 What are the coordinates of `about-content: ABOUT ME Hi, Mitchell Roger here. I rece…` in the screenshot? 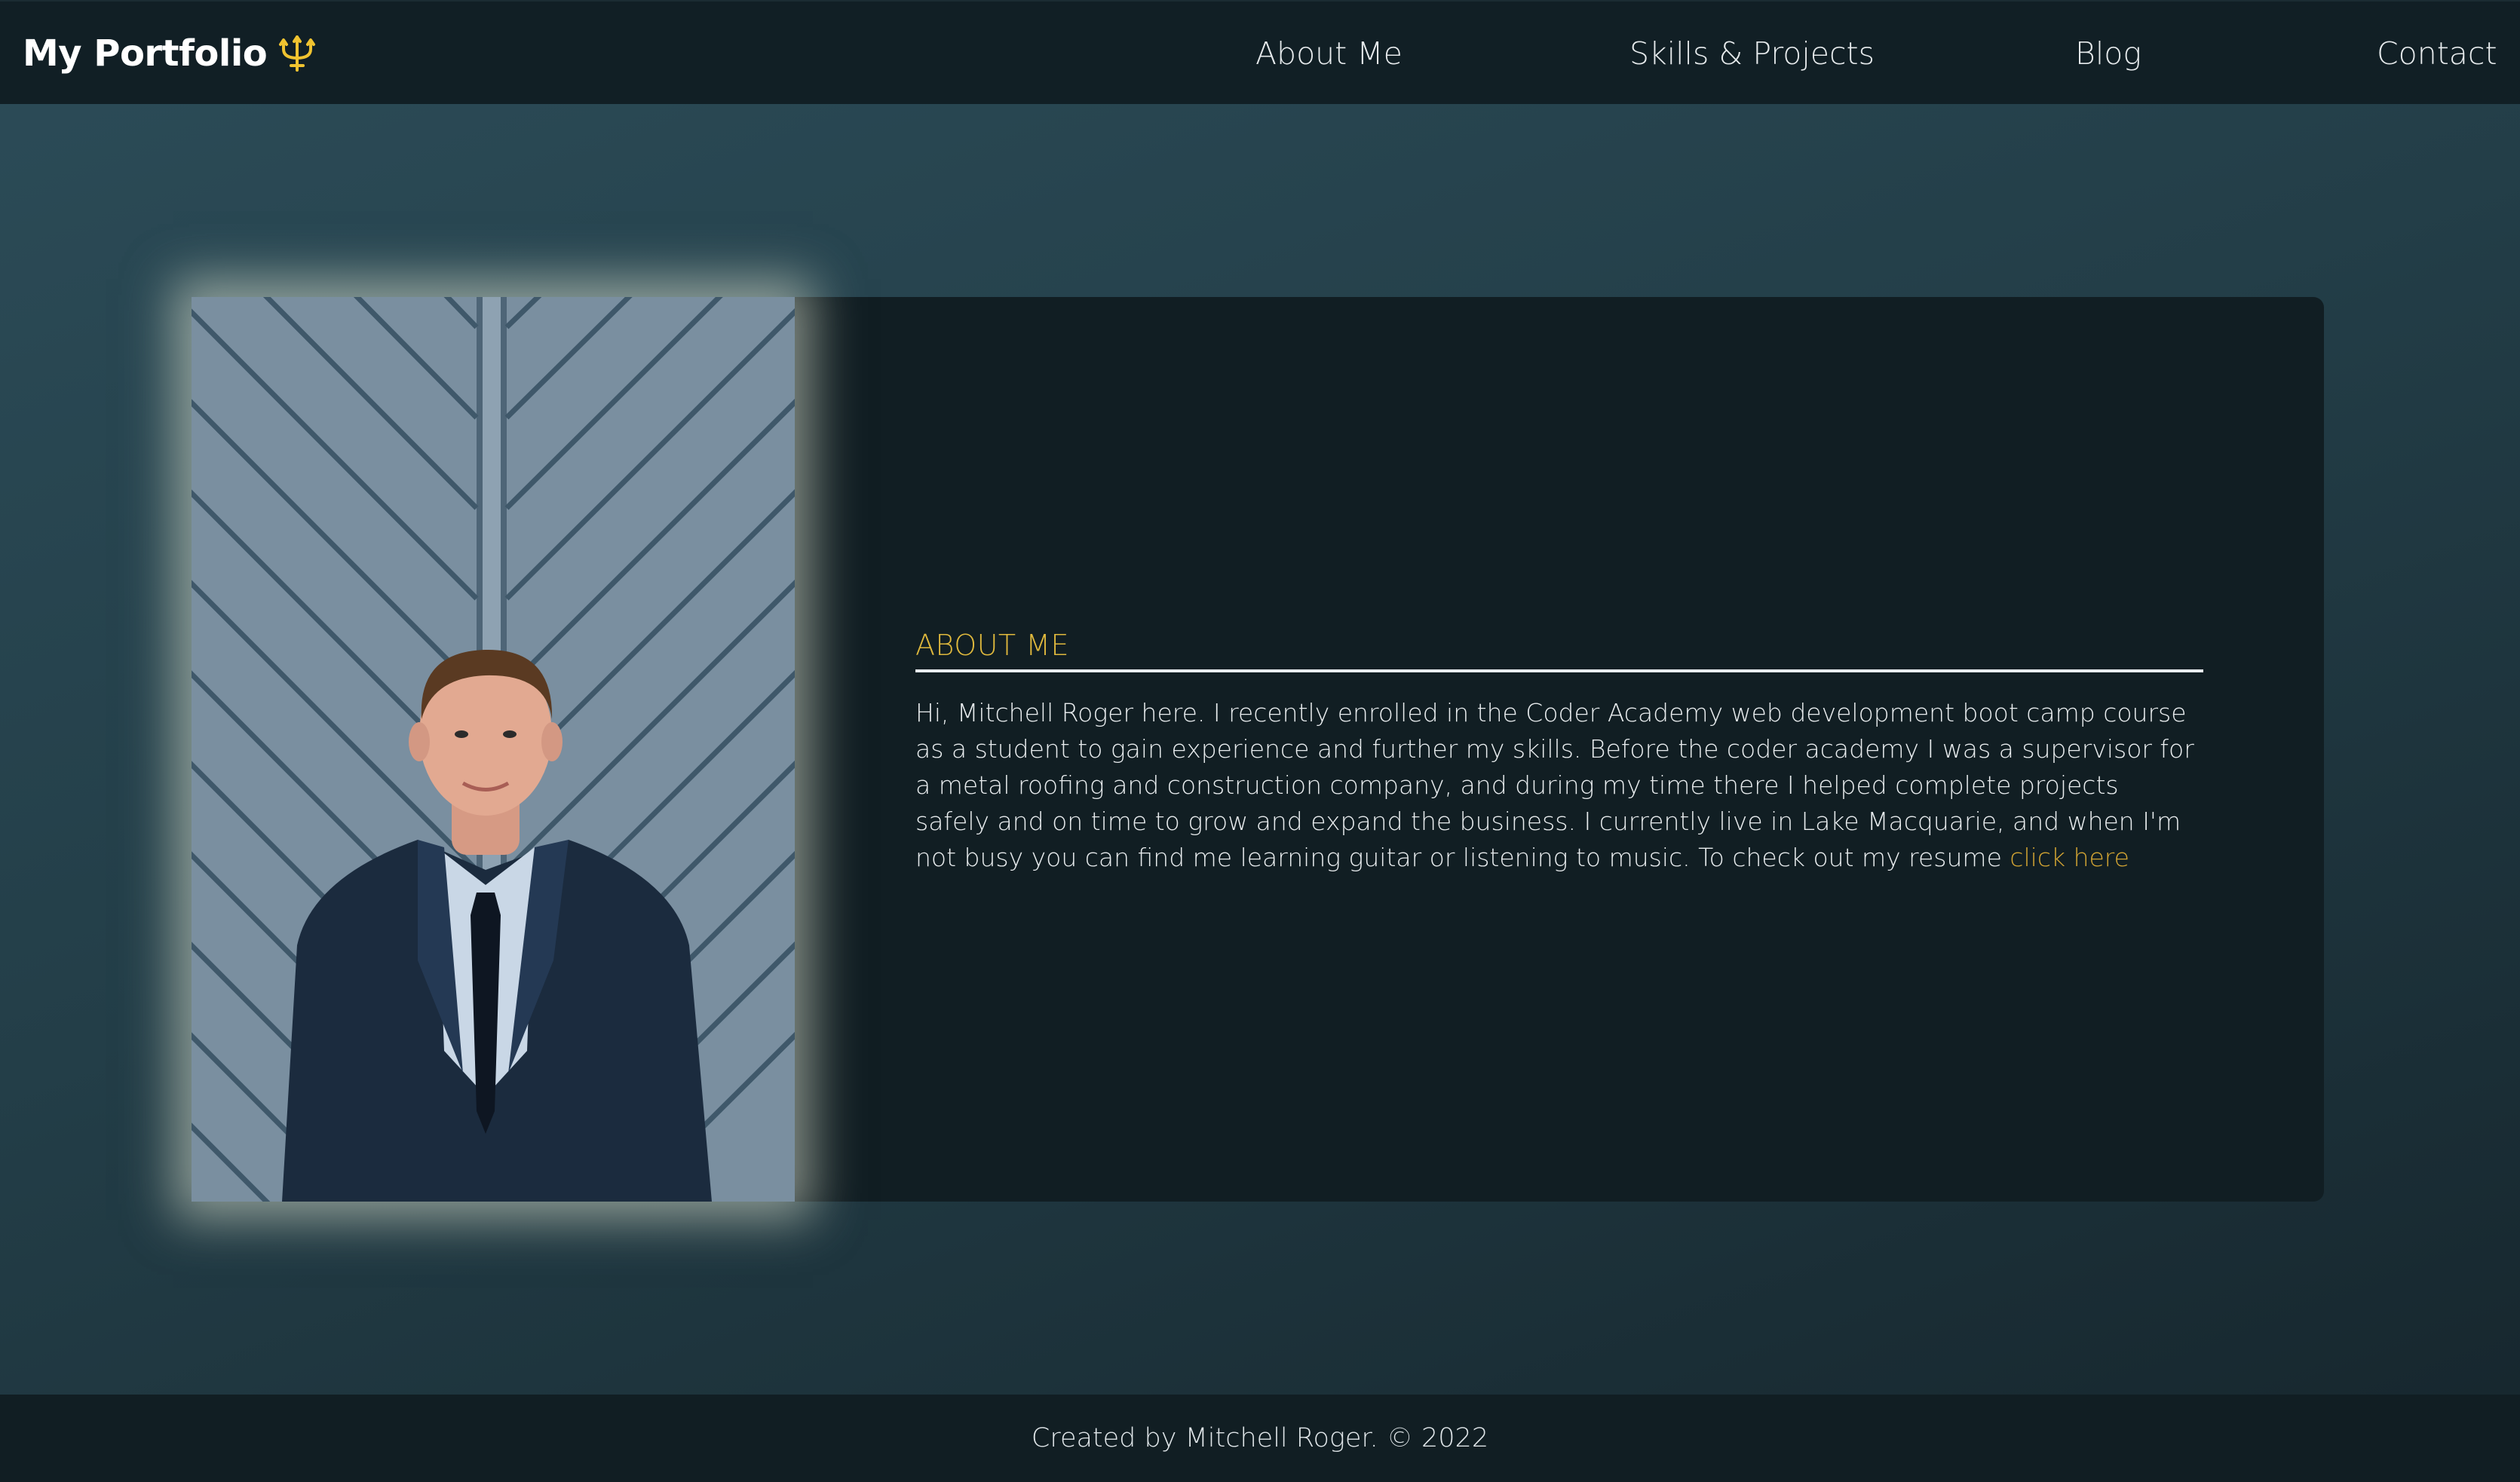 It's located at (1559, 764).